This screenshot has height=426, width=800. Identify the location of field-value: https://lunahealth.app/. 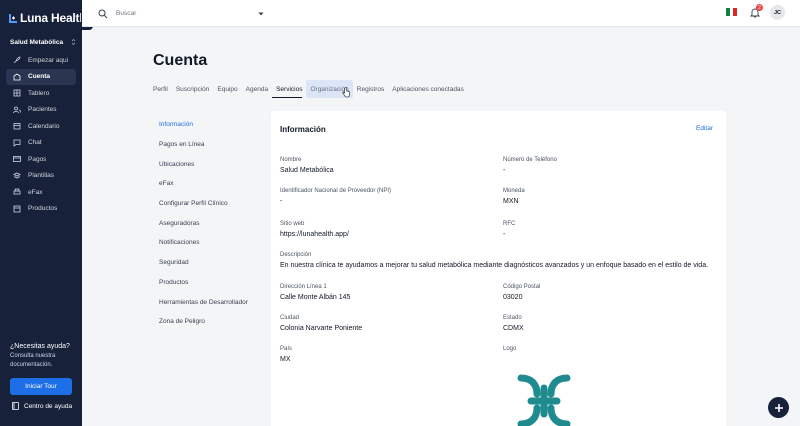
(314, 234).